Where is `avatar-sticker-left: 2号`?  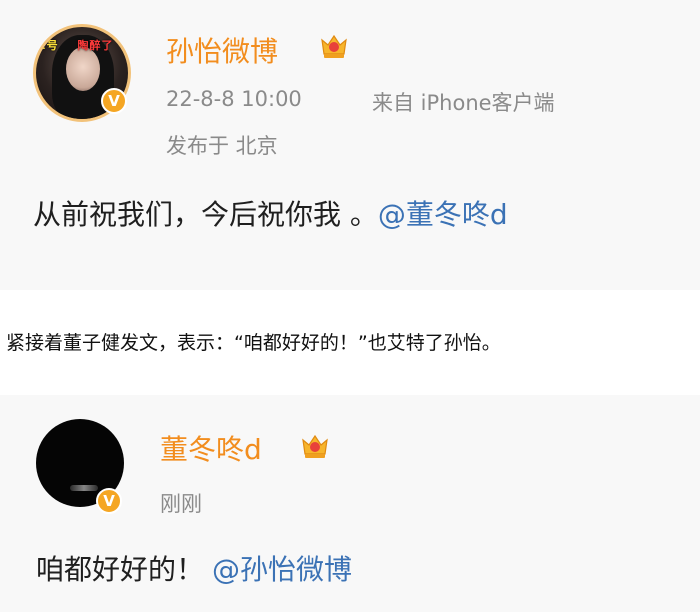 avatar-sticker-left: 2号 is located at coordinates (48, 45).